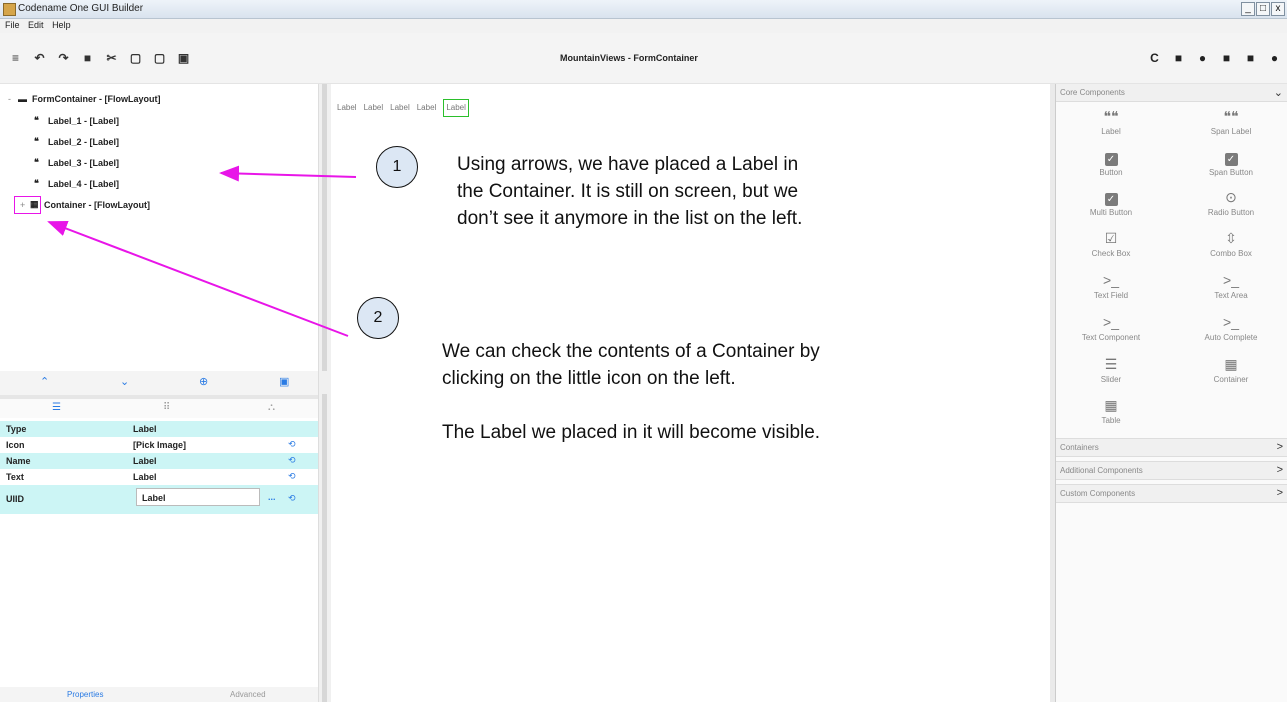 Image resolution: width=1287 pixels, height=702 pixels. I want to click on collapse-toggle: -, so click(13, 99).